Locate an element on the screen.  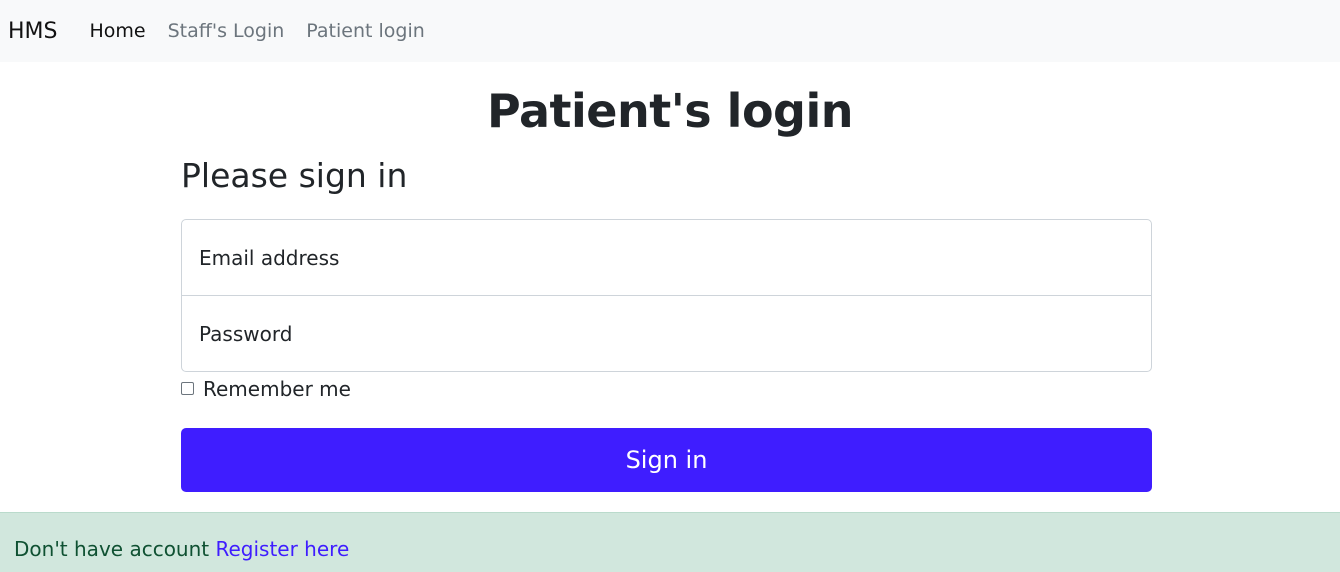
remember-me-label: Remember me is located at coordinates (277, 389).